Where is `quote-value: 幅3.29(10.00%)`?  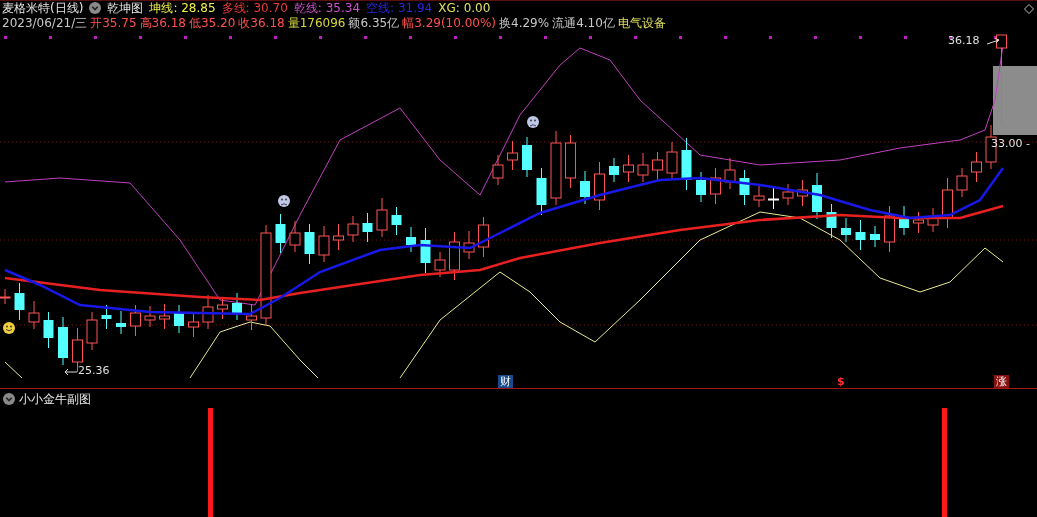
quote-value: 幅3.29(10.00%) is located at coordinates (449, 22).